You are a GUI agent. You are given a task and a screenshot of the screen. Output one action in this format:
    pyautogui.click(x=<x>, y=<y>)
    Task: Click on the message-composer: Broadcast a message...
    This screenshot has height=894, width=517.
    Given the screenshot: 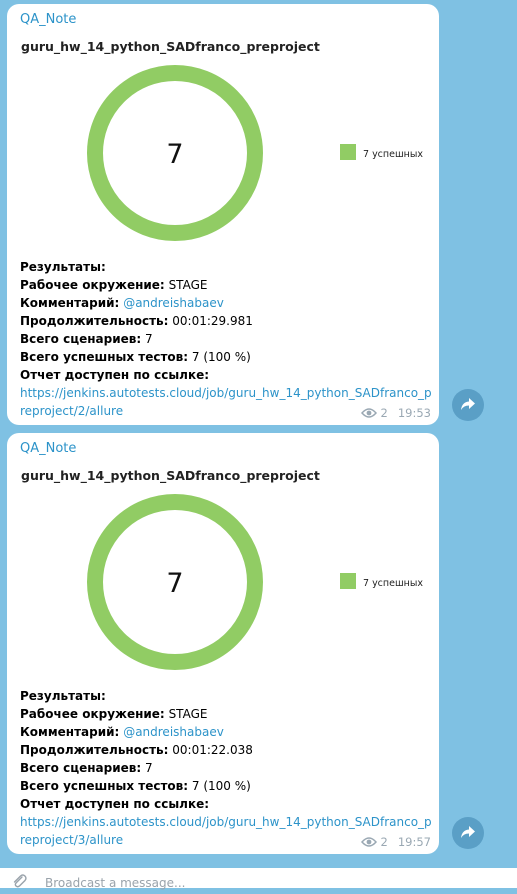 What is the action you would take?
    pyautogui.click(x=258, y=879)
    